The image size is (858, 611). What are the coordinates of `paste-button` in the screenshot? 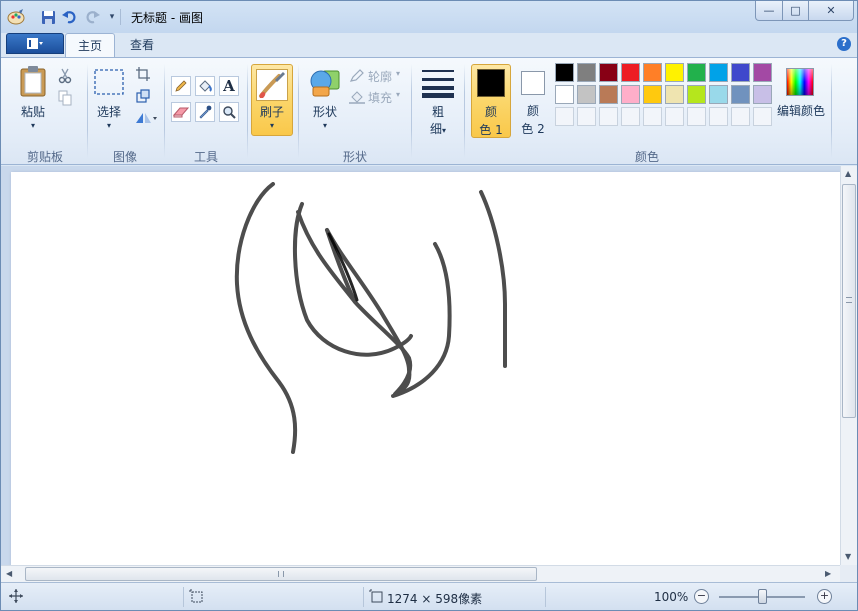 It's located at (33, 81).